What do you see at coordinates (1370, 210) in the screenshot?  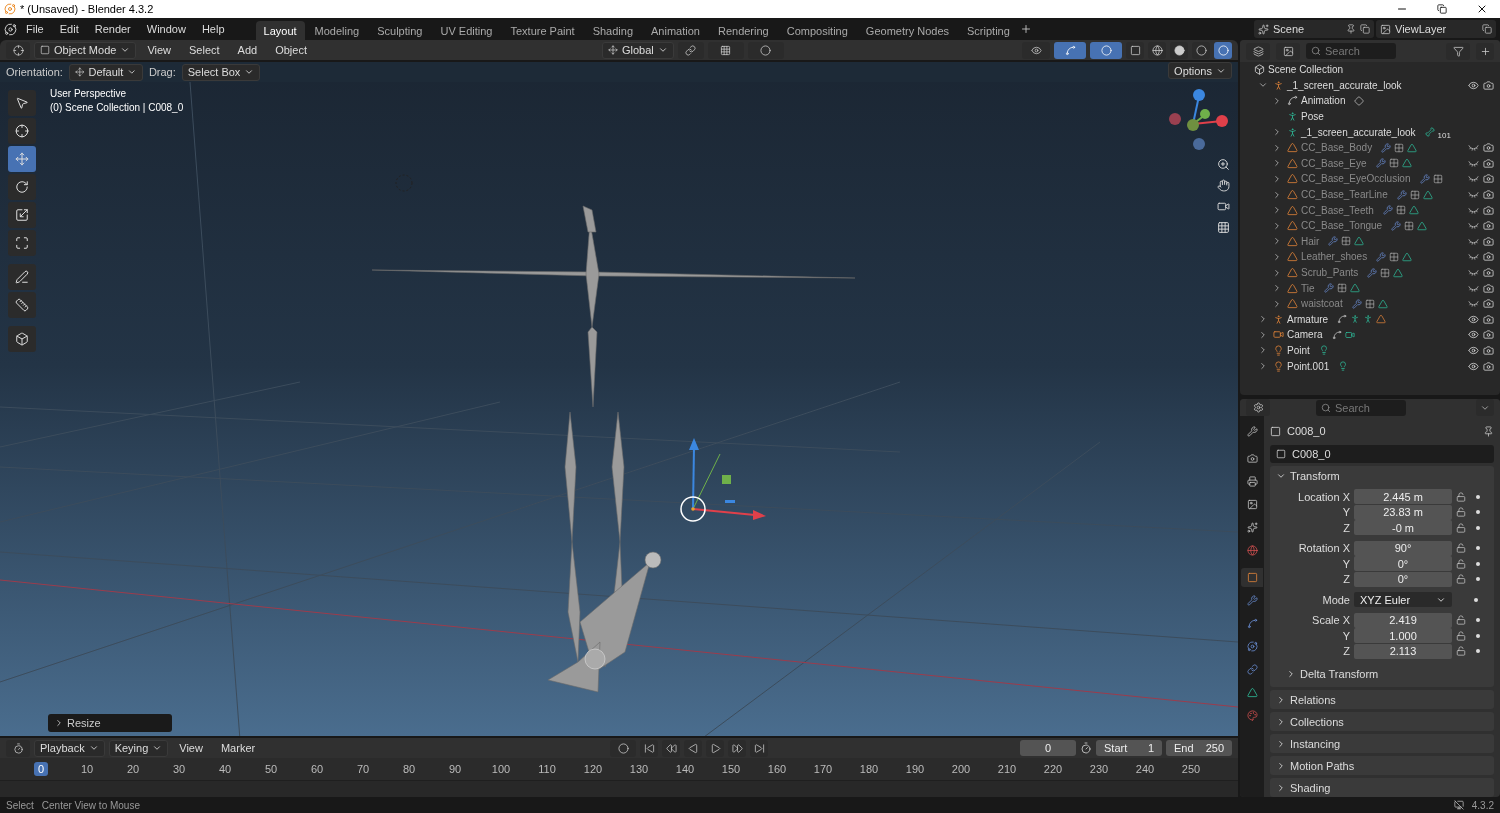 I see `outliner-item: CC_Base_Teeth` at bounding box center [1370, 210].